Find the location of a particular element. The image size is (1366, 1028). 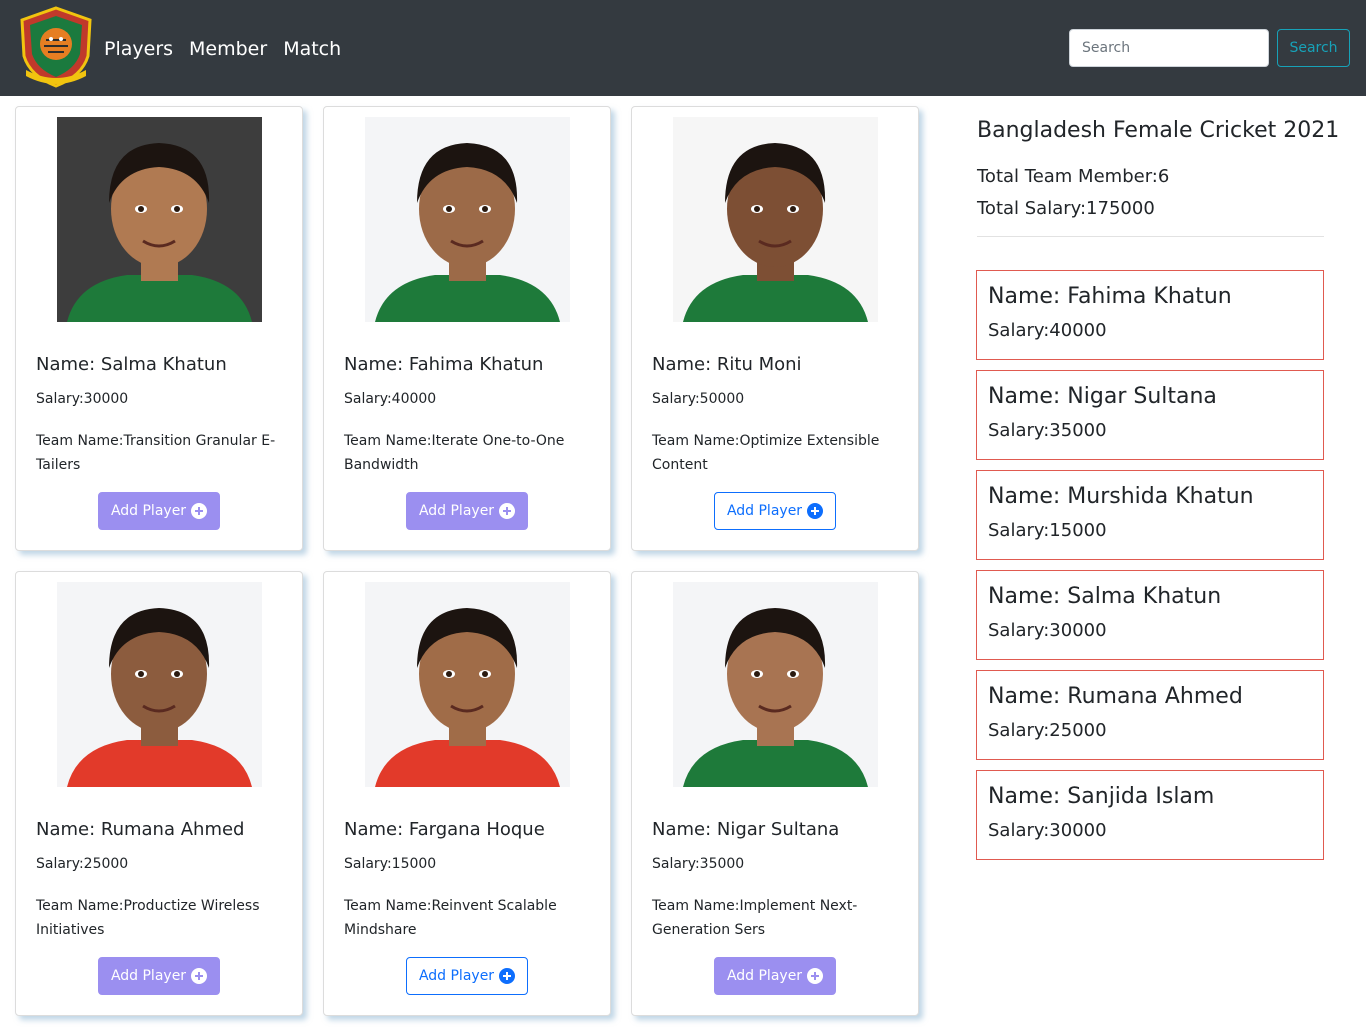

player-team-name: Team Name:Reinvent Scalable Mindshare is located at coordinates (450, 918).